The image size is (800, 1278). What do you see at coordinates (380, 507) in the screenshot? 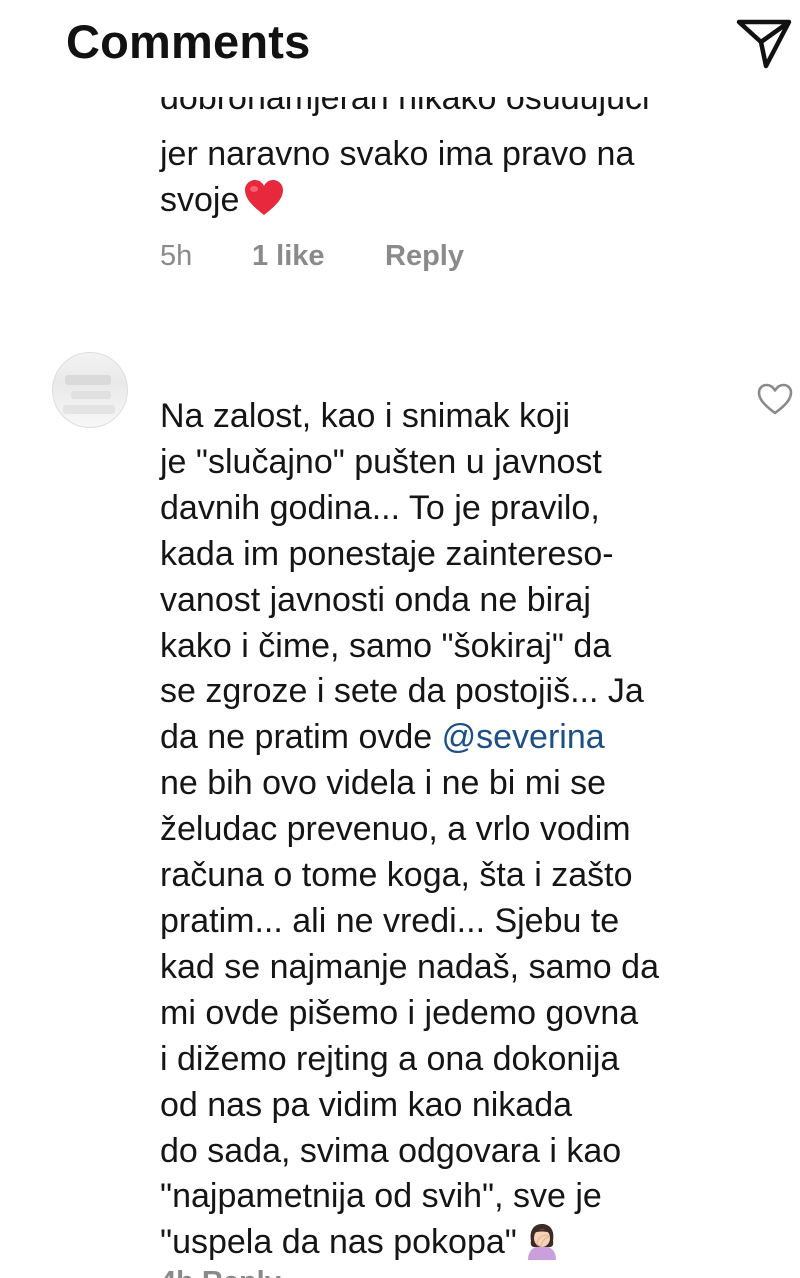
I see `comment-line: davnih godina... To je pravilo,` at bounding box center [380, 507].